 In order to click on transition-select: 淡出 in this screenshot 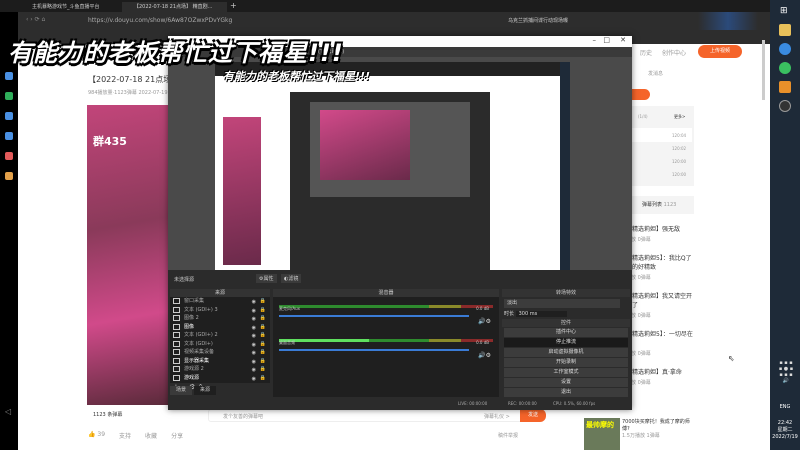, I will do `click(562, 303)`.